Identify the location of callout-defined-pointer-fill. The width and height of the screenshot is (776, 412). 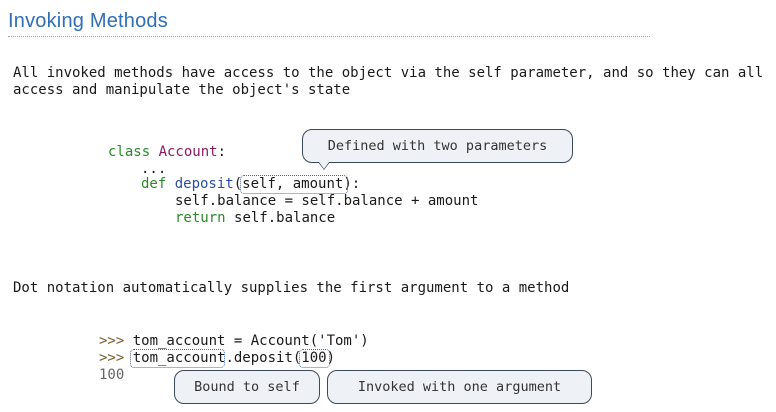
(324, 165).